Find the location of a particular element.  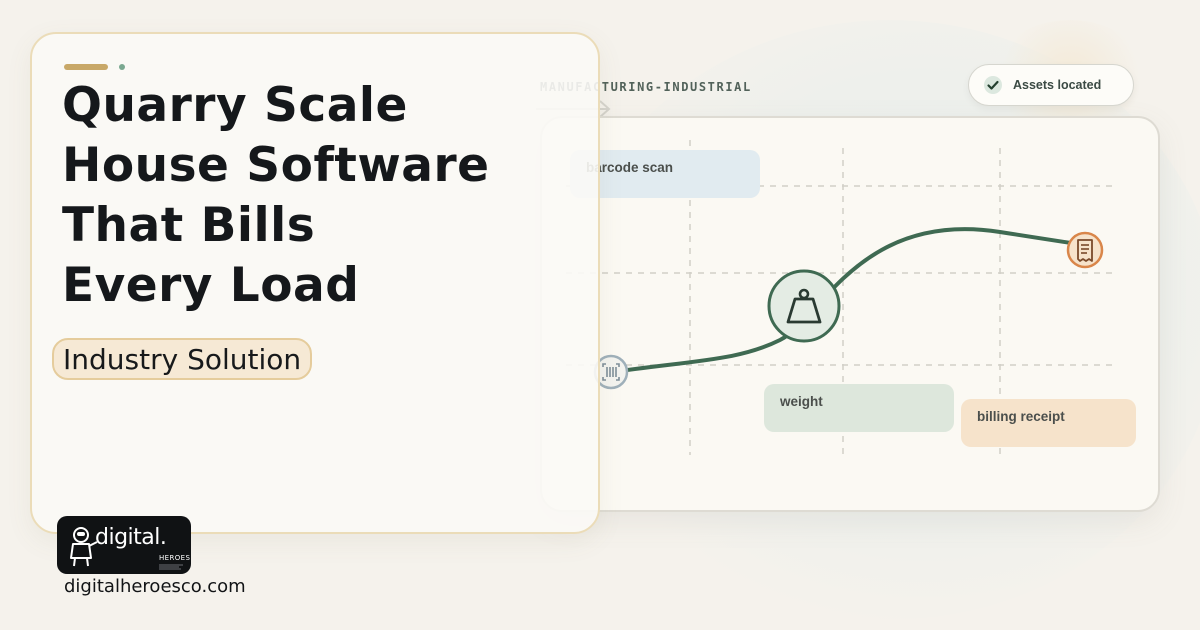

brand-logo-subtext: HEROES. is located at coordinates (175, 558).